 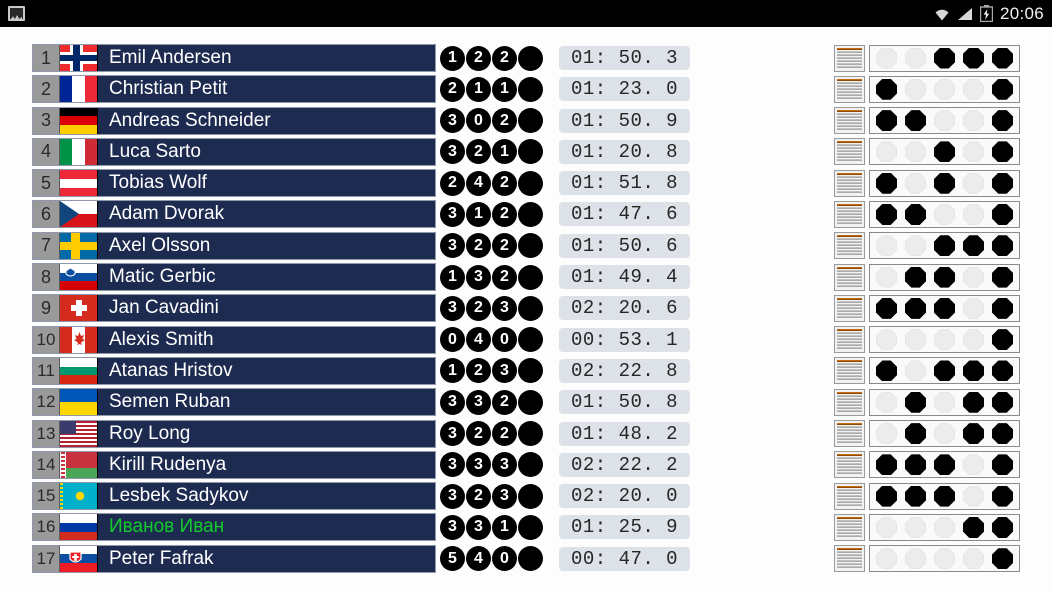 I want to click on rank-badge: 15, so click(x=46, y=496).